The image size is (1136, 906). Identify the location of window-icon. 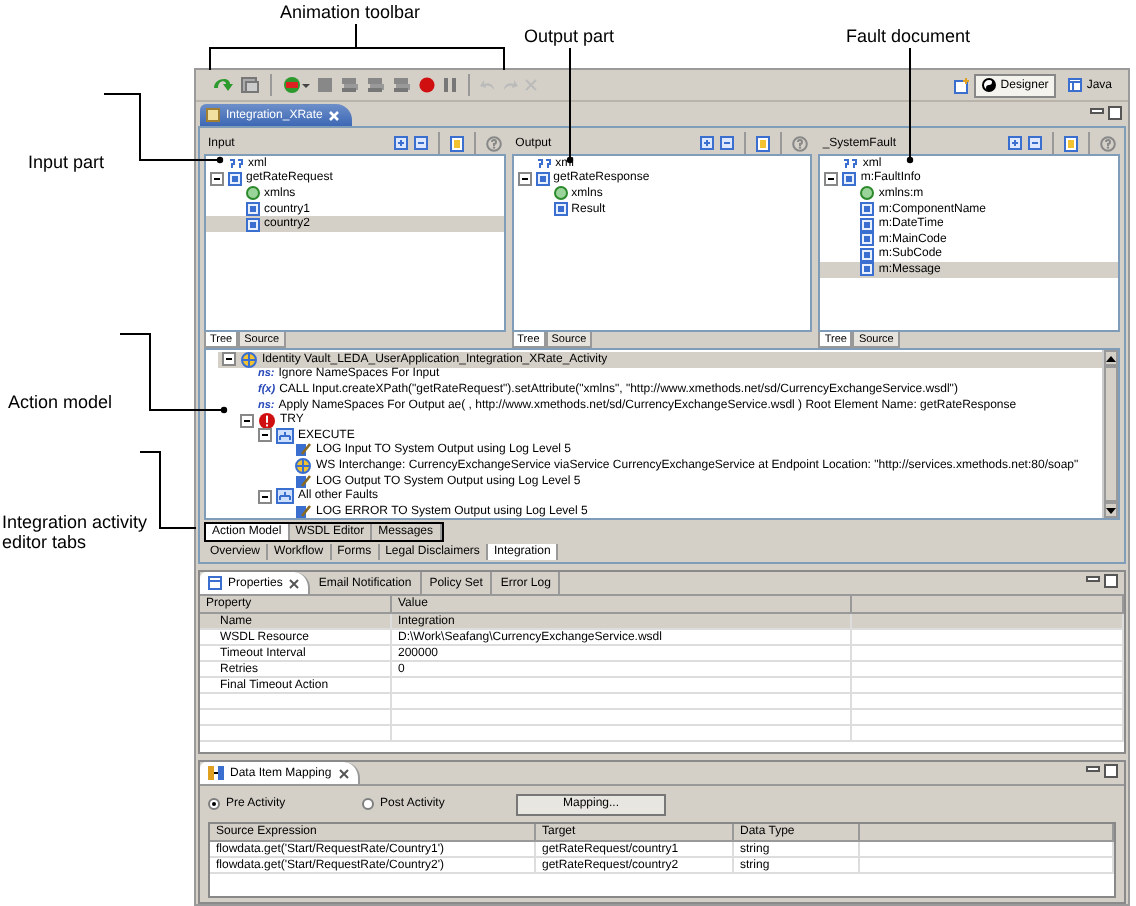
(1075, 85).